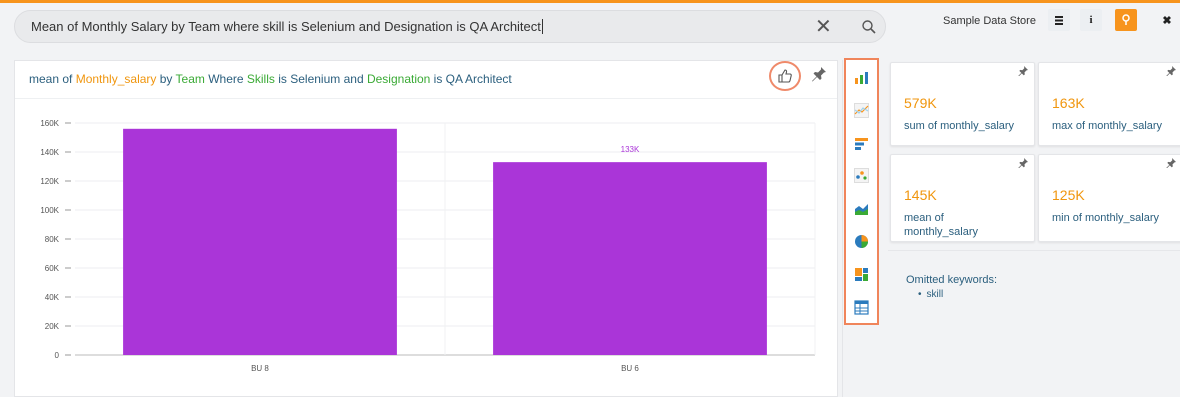 The height and width of the screenshot is (397, 1180). I want to click on top-accent-bar, so click(590, 1).